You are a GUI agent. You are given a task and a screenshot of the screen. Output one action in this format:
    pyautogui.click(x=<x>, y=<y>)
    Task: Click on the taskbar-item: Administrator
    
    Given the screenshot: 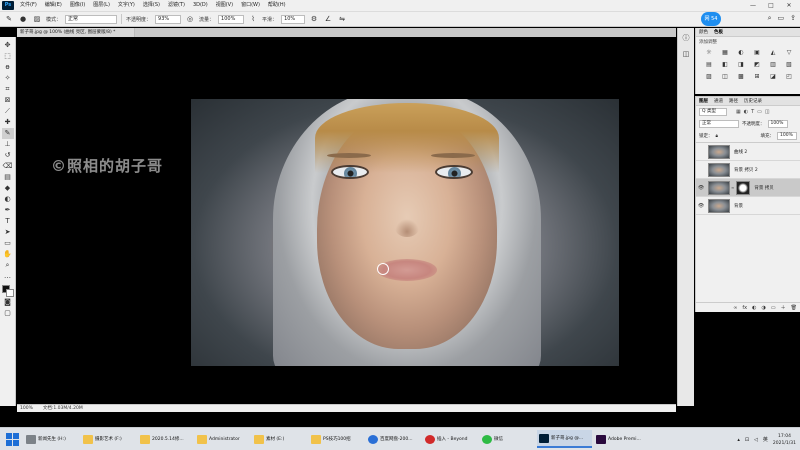 What is the action you would take?
    pyautogui.click(x=222, y=439)
    